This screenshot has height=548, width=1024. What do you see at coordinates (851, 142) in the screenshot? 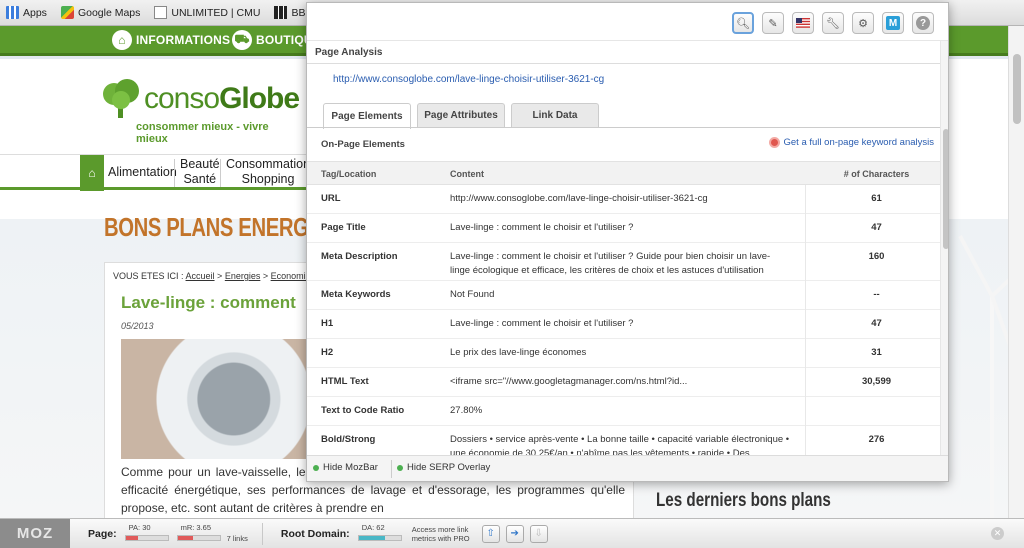
I see `keyword-analysis-link: Get a full on-page keyword analysis` at bounding box center [851, 142].